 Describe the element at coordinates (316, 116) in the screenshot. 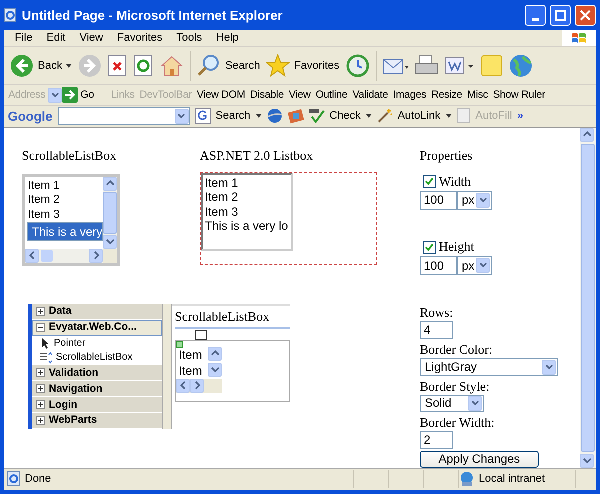

I see `spellcheck-icon` at that location.